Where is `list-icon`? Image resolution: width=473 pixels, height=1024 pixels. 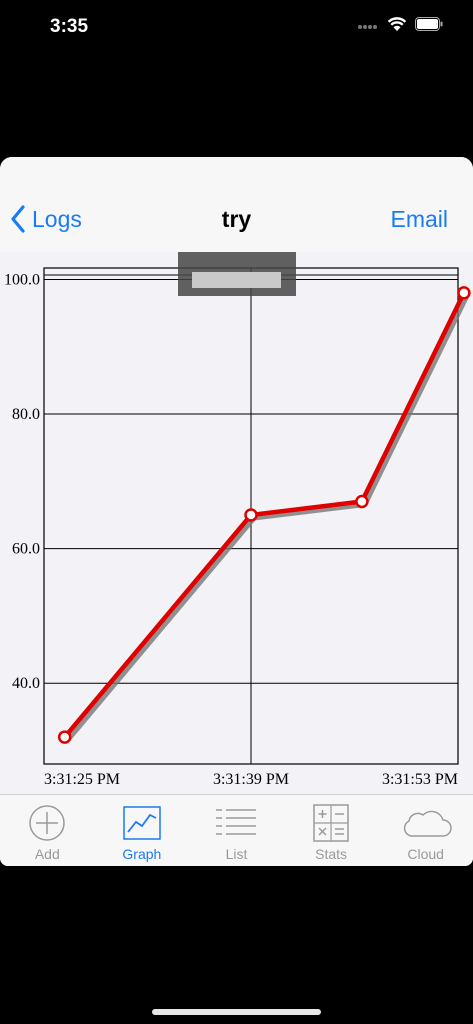
list-icon is located at coordinates (236, 822).